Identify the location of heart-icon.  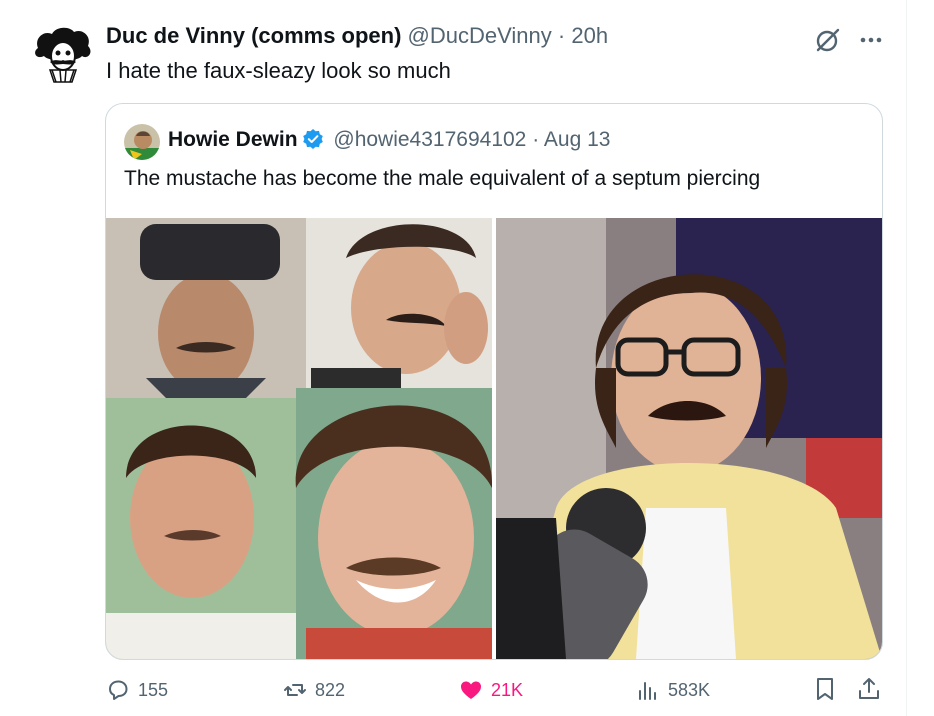
(471, 690).